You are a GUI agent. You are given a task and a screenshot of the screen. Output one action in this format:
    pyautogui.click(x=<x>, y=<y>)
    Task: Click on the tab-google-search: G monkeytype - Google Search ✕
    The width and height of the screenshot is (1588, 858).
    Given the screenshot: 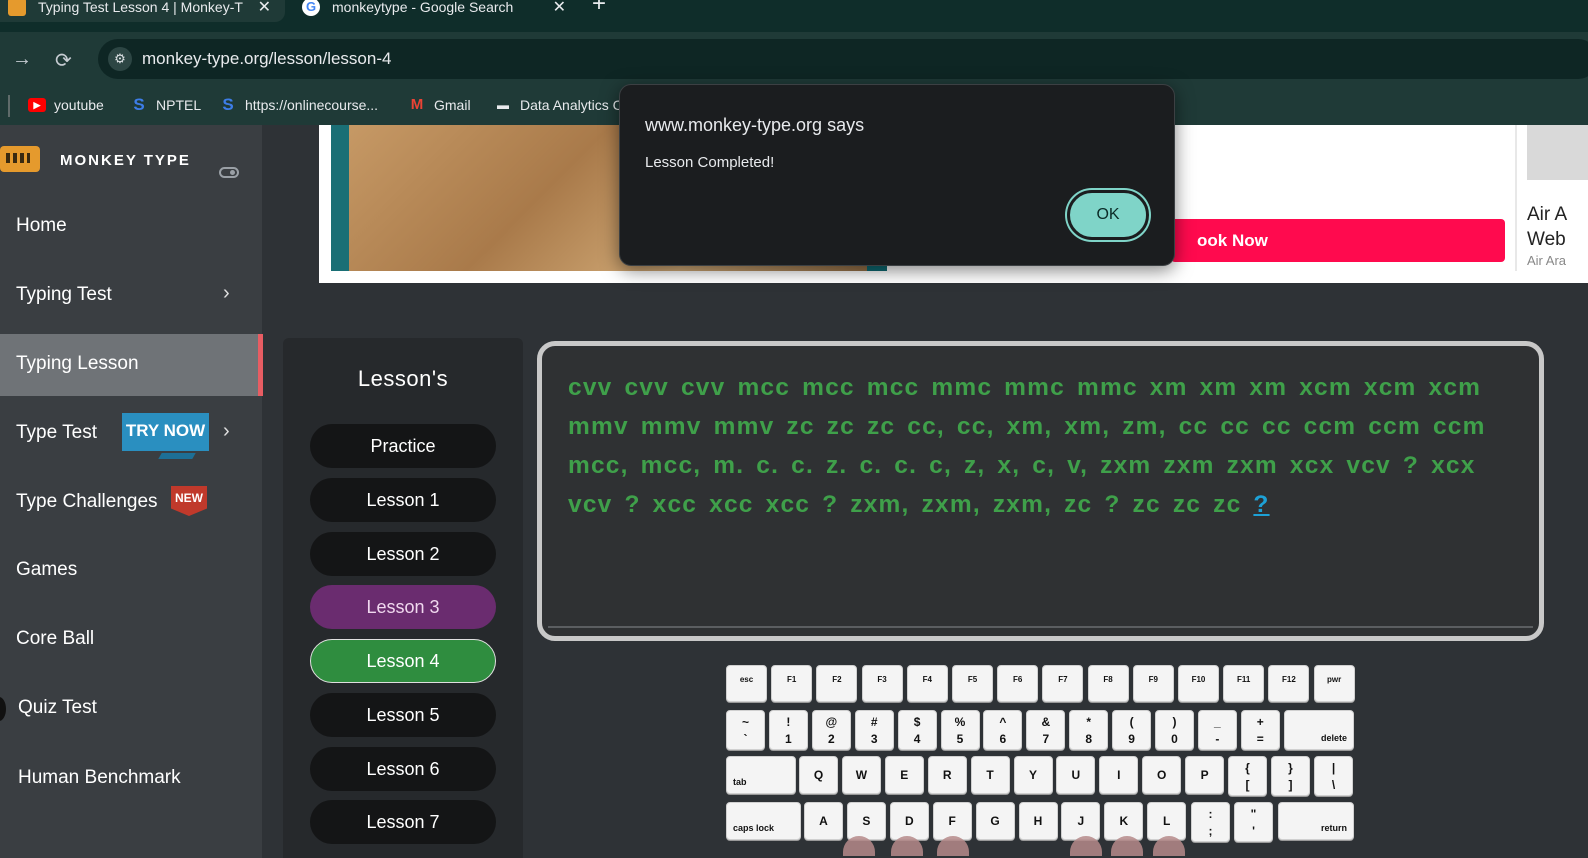 What is the action you would take?
    pyautogui.click(x=435, y=11)
    